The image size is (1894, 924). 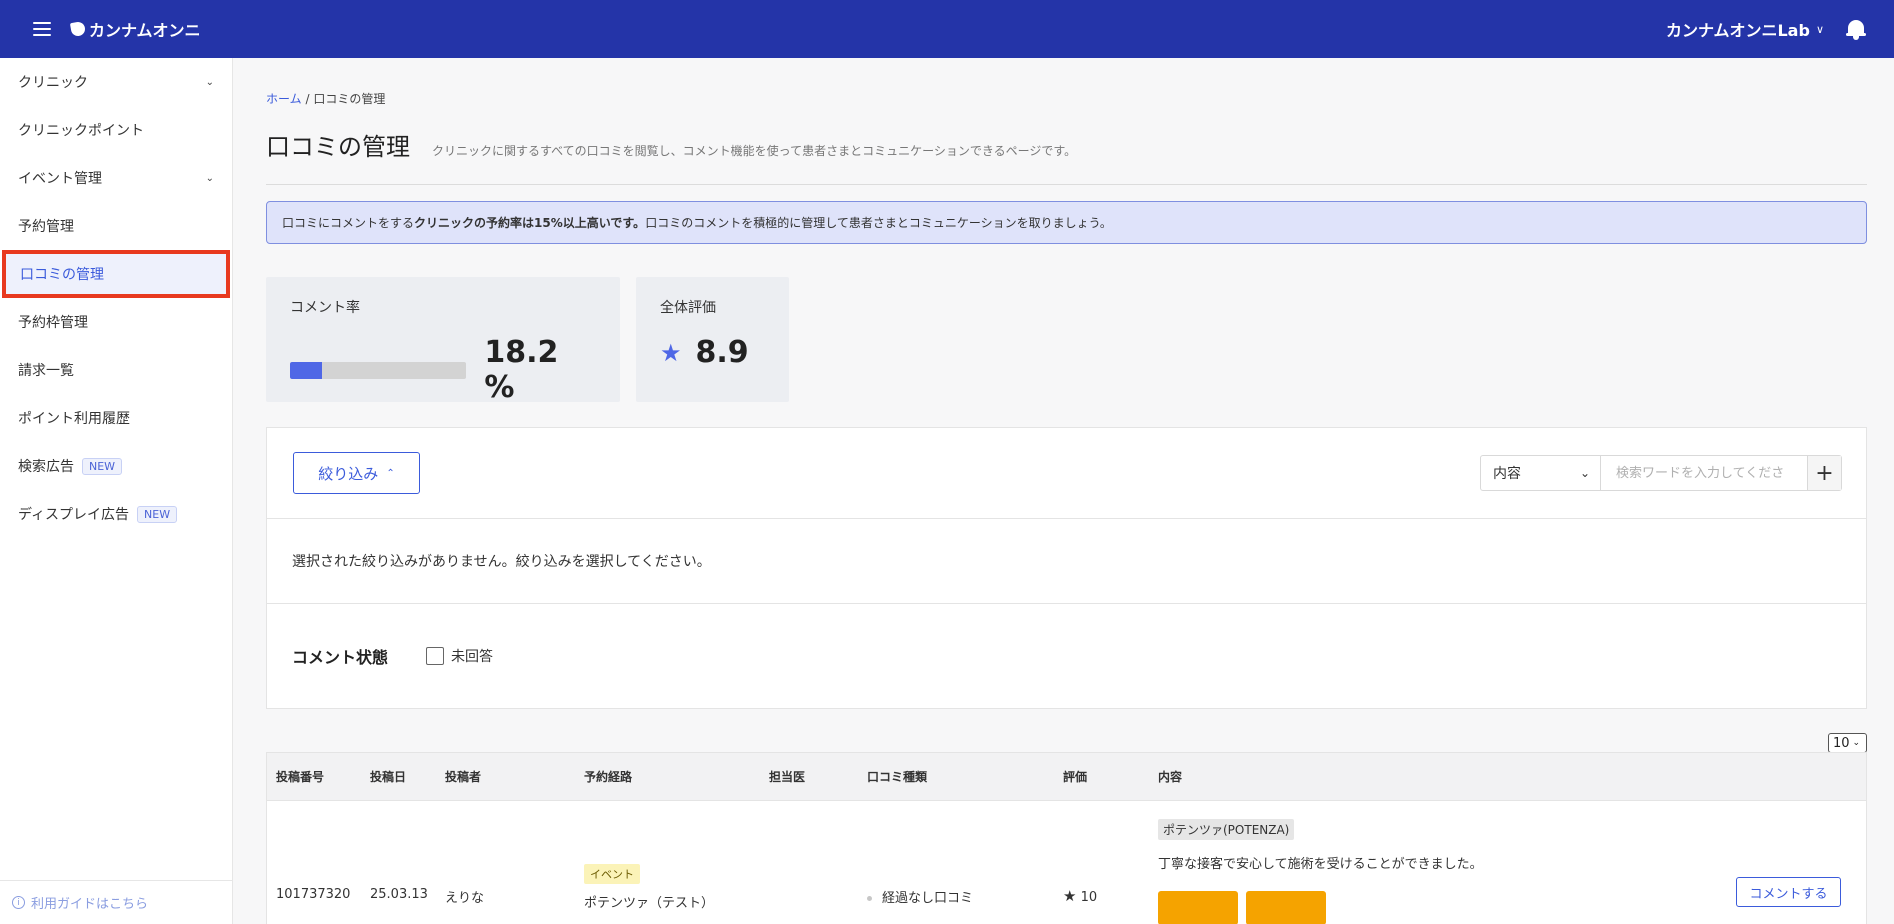 What do you see at coordinates (74, 515) in the screenshot?
I see `sidebar-item-label: ディスプレイ広告` at bounding box center [74, 515].